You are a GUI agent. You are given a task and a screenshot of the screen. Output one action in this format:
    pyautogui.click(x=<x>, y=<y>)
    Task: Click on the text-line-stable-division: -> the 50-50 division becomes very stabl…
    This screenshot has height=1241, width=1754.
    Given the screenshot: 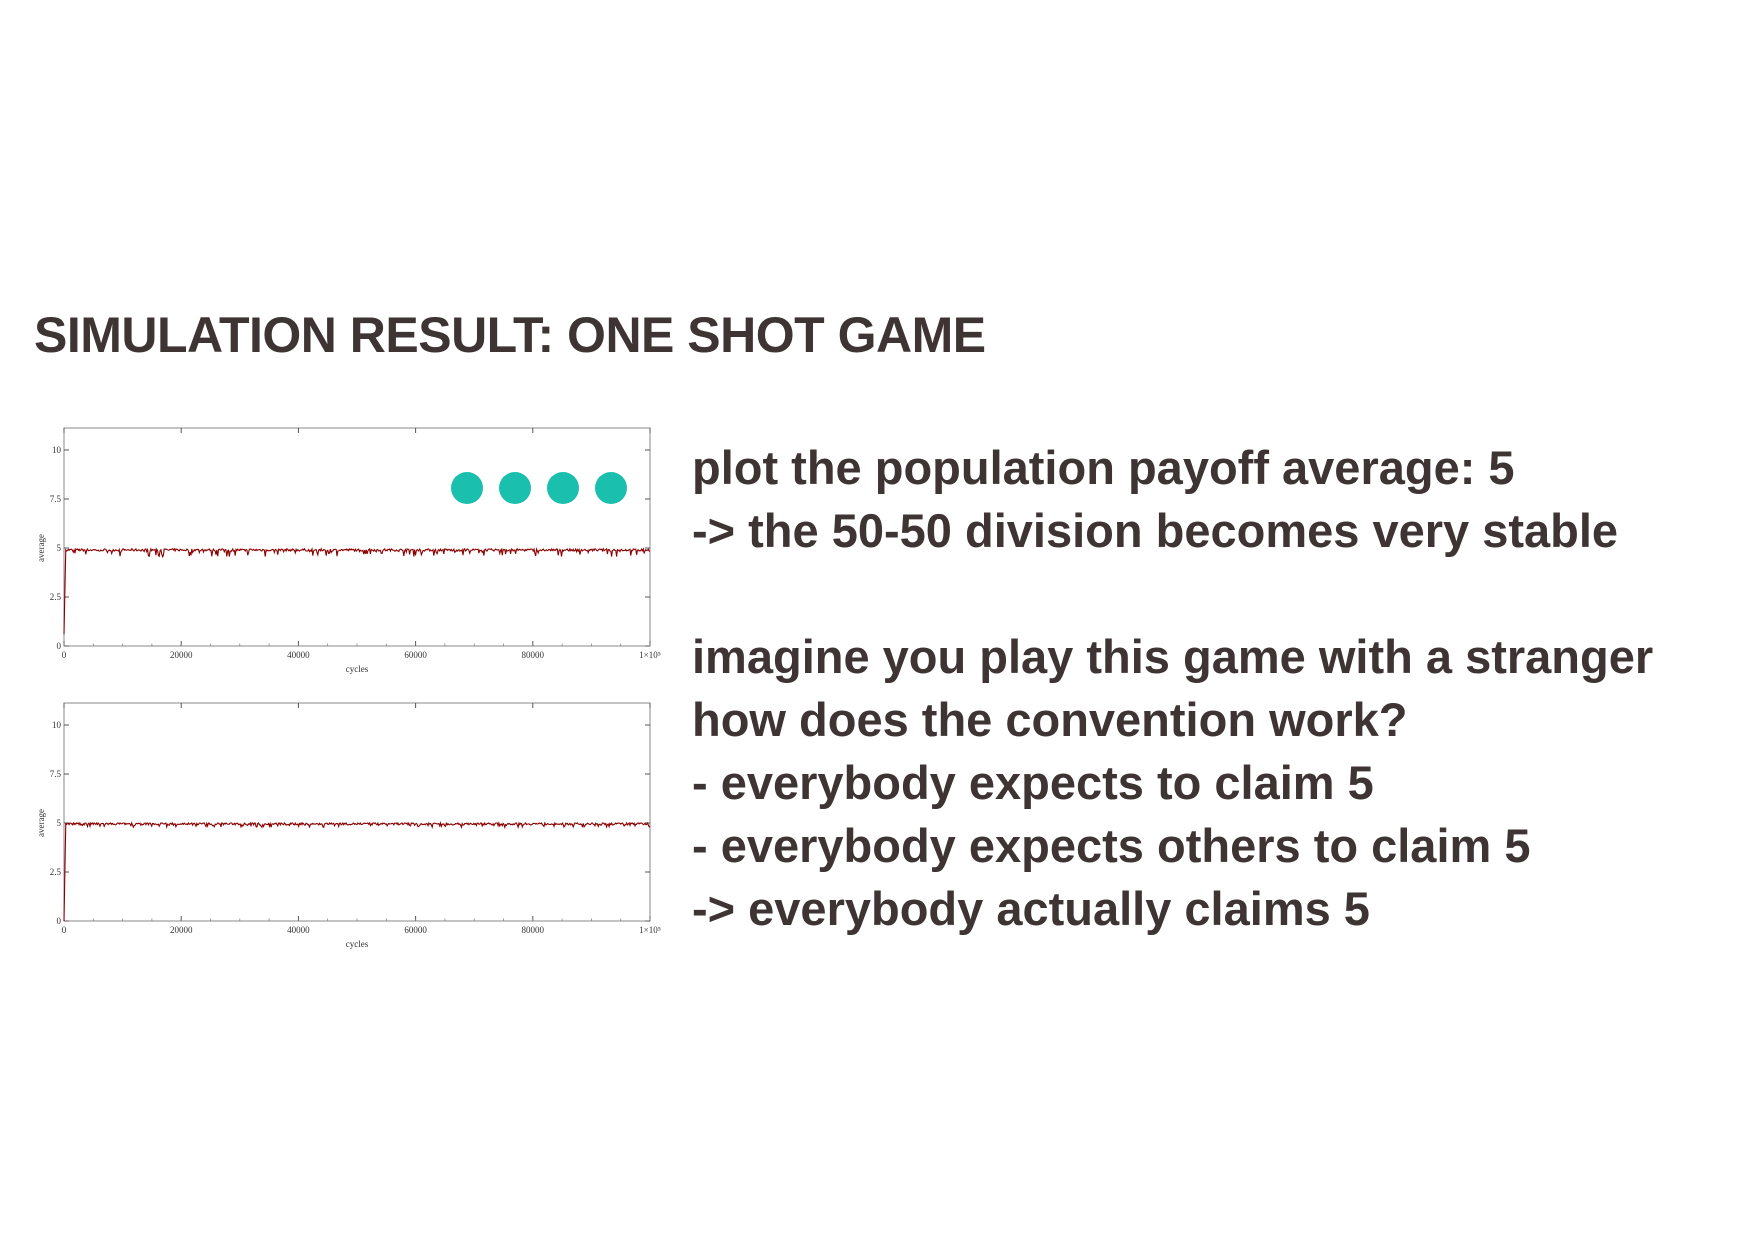 What is the action you would take?
    pyautogui.click(x=1155, y=530)
    